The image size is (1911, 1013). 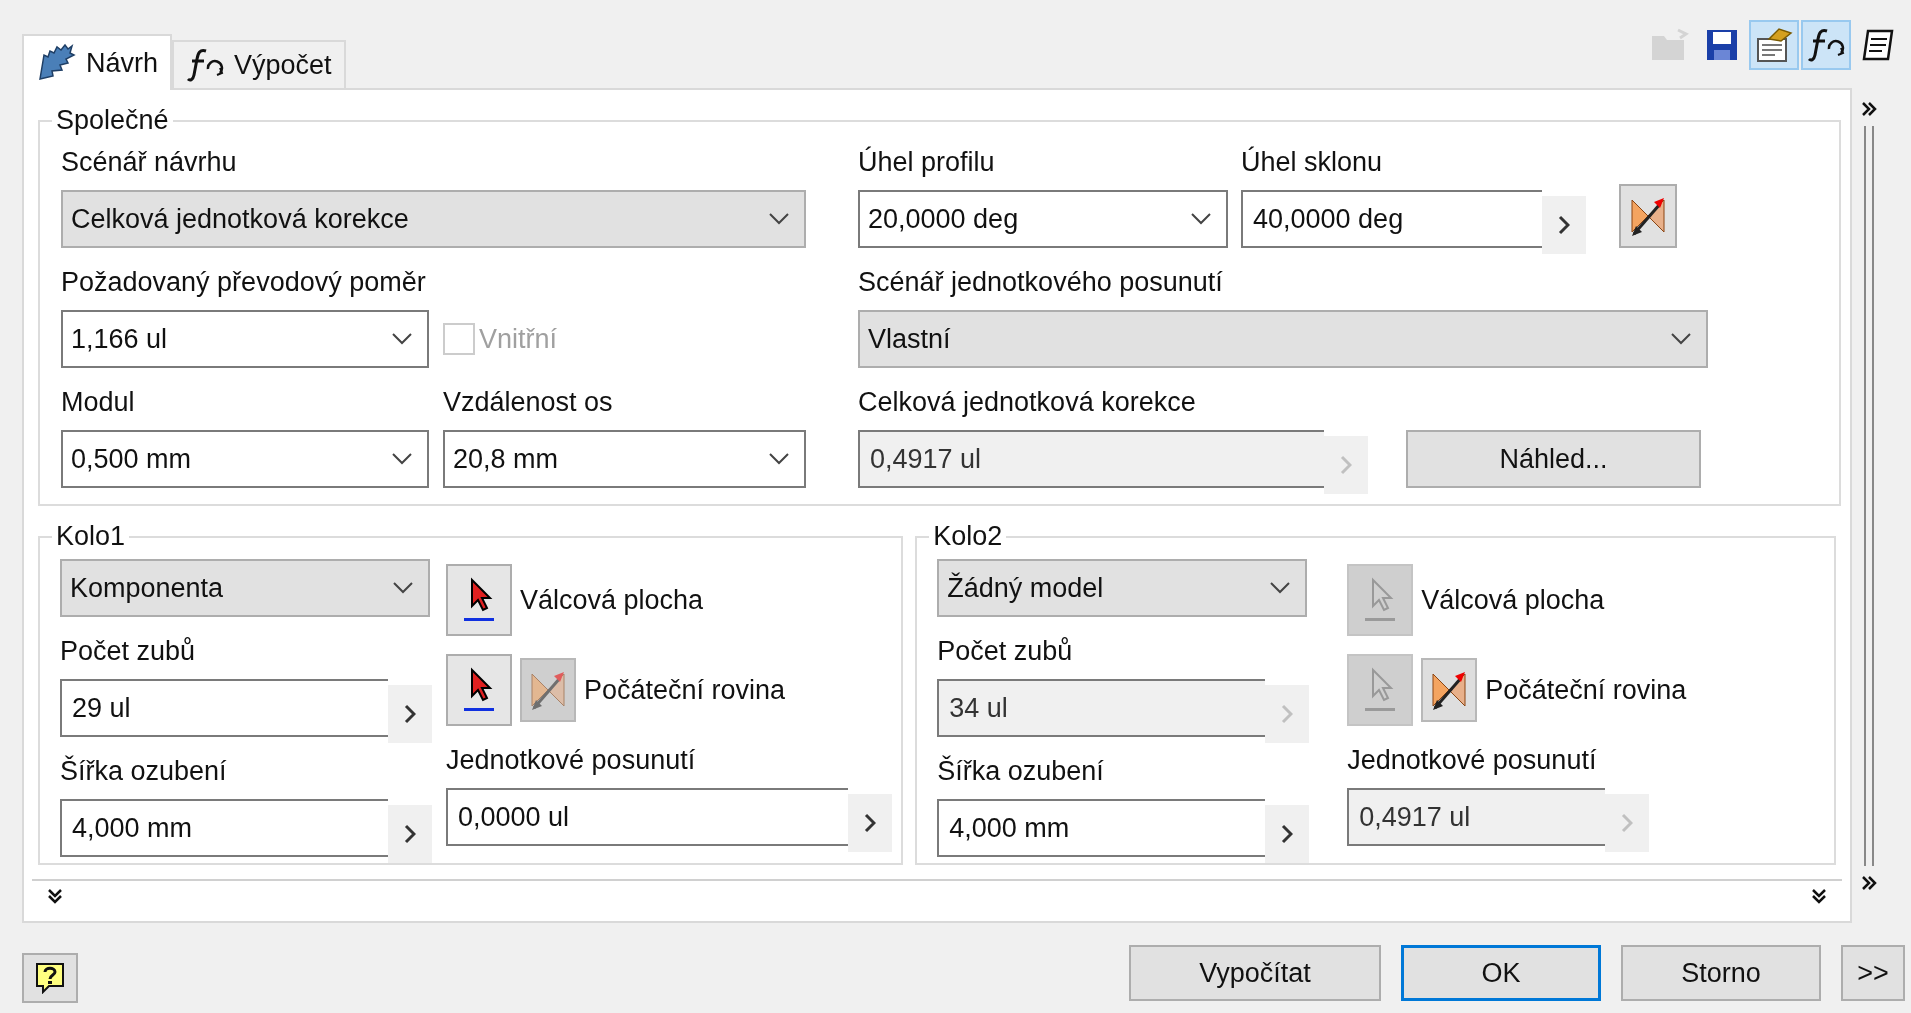 I want to click on combo-box: 1,166 ul, so click(x=245, y=339).